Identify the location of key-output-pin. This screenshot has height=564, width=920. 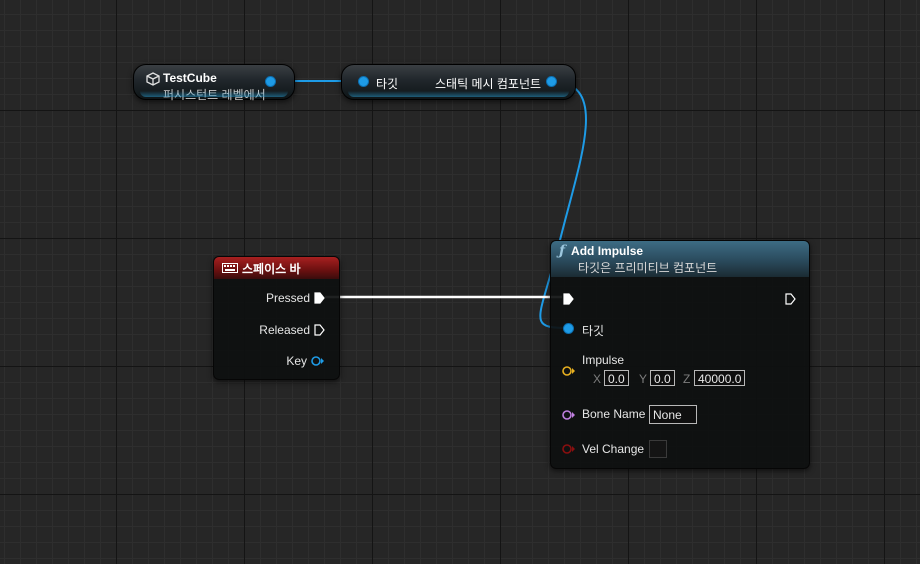
(318, 361).